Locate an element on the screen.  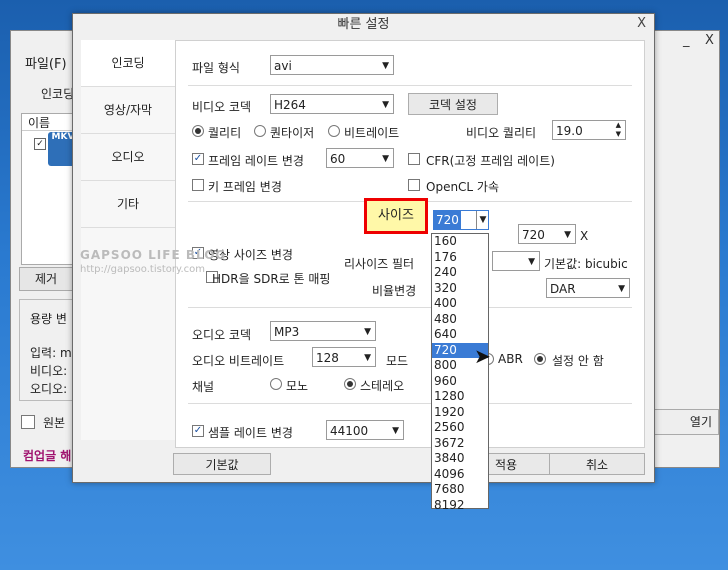
cfr-label: CFR(고정 프레임 레이트) is located at coordinates (490, 161).